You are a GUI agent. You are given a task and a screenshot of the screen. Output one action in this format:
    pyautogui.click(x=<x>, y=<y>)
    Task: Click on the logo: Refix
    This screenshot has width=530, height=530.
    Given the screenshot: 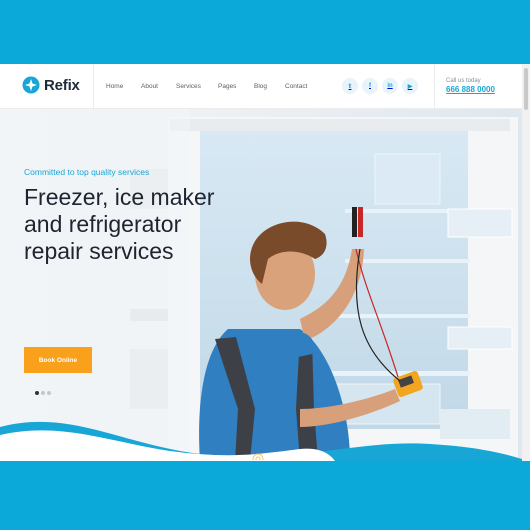 What is the action you would take?
    pyautogui.click(x=51, y=85)
    